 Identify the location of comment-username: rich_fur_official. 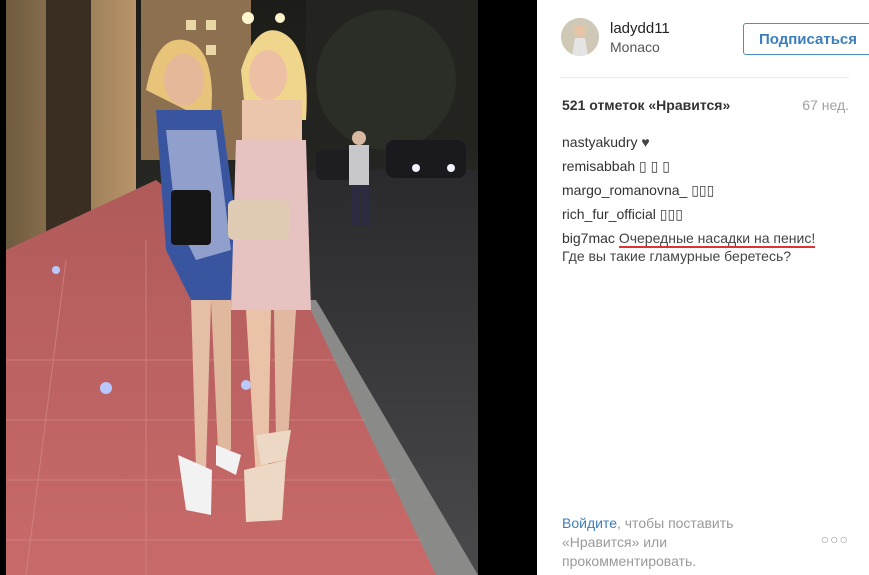
(609, 214).